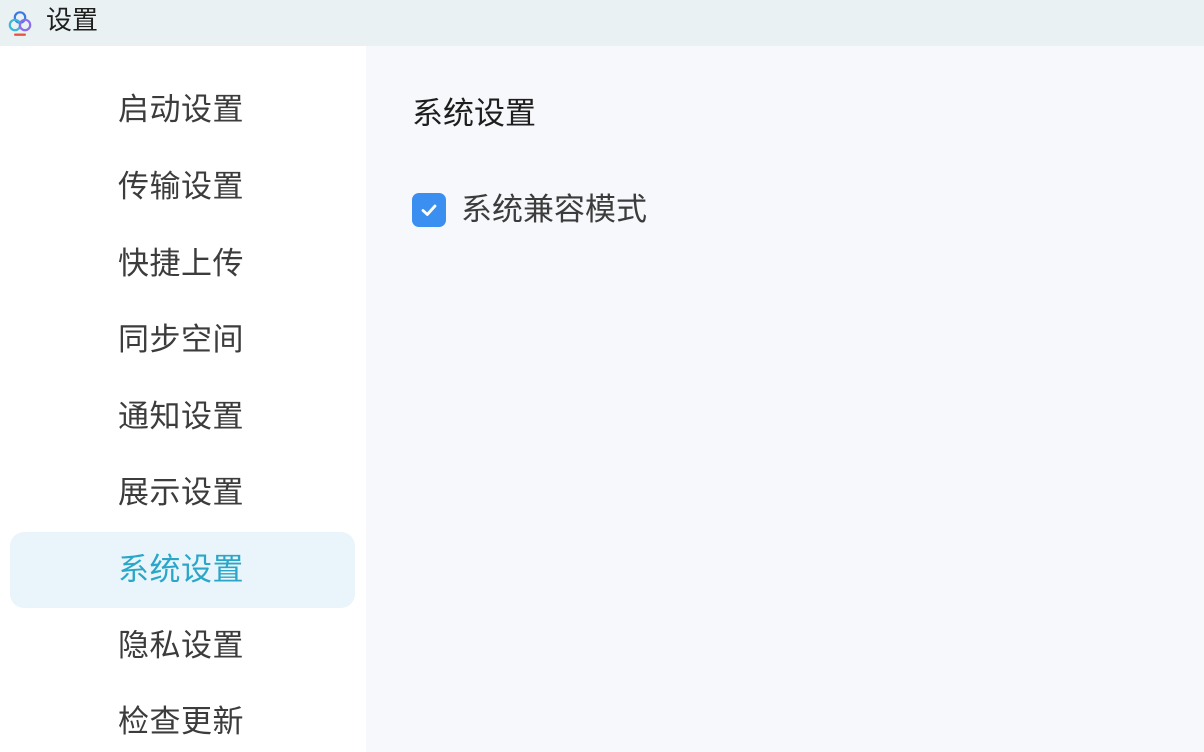 The image size is (1204, 752). Describe the element at coordinates (181, 722) in the screenshot. I see `sidebar-item-label: 检查更新` at that location.